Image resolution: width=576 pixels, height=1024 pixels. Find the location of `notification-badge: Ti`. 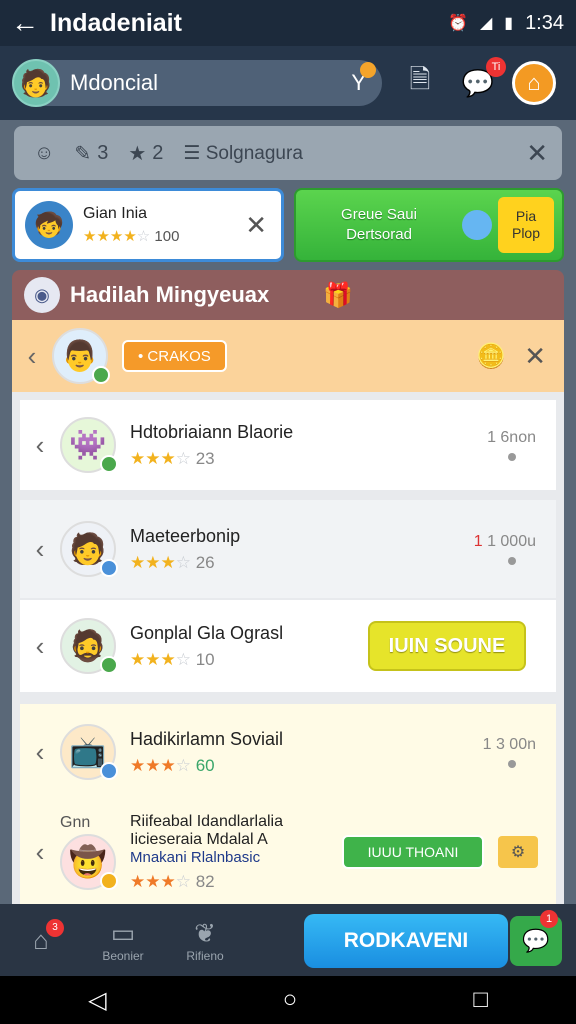

notification-badge: Ti is located at coordinates (496, 67).